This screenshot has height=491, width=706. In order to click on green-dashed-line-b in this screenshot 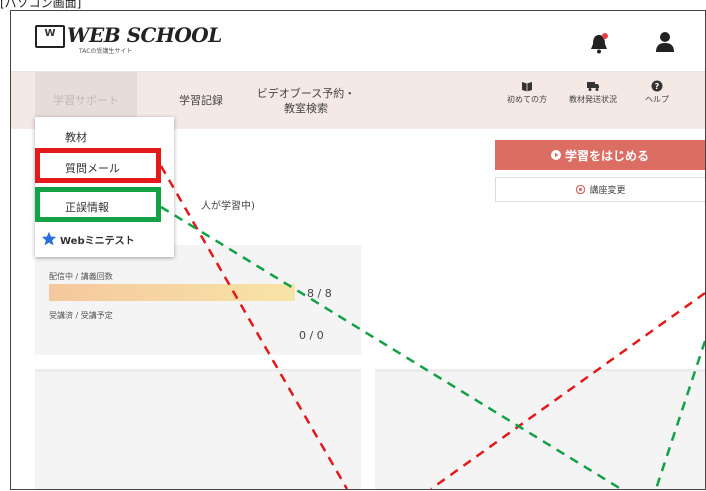, I will do `click(679, 414)`.